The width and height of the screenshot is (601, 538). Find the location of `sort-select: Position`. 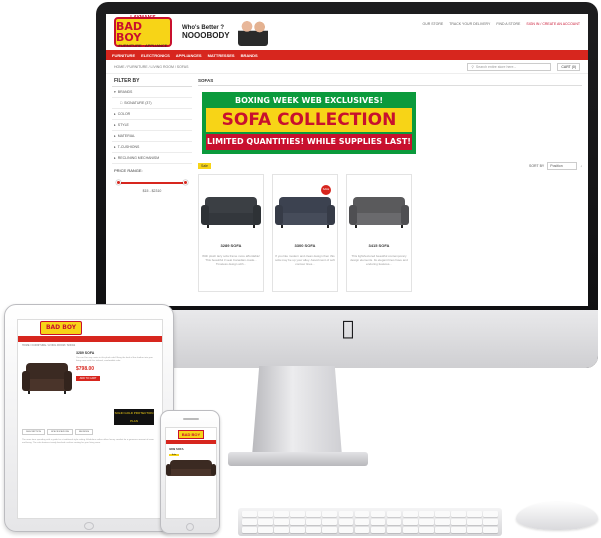

sort-select: Position is located at coordinates (562, 166).